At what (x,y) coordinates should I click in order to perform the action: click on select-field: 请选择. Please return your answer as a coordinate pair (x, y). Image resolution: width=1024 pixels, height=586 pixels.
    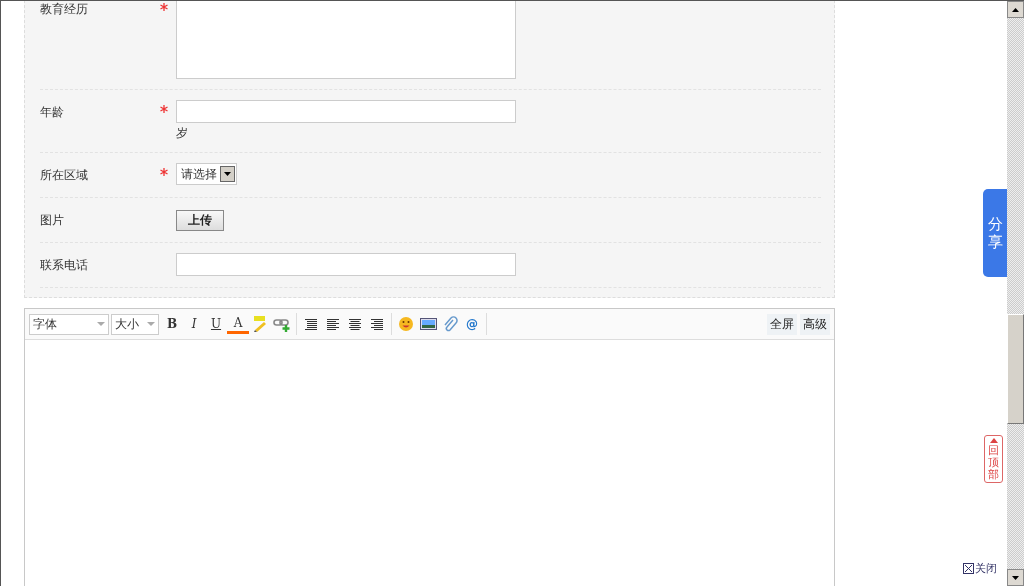
    Looking at the image, I should click on (206, 174).